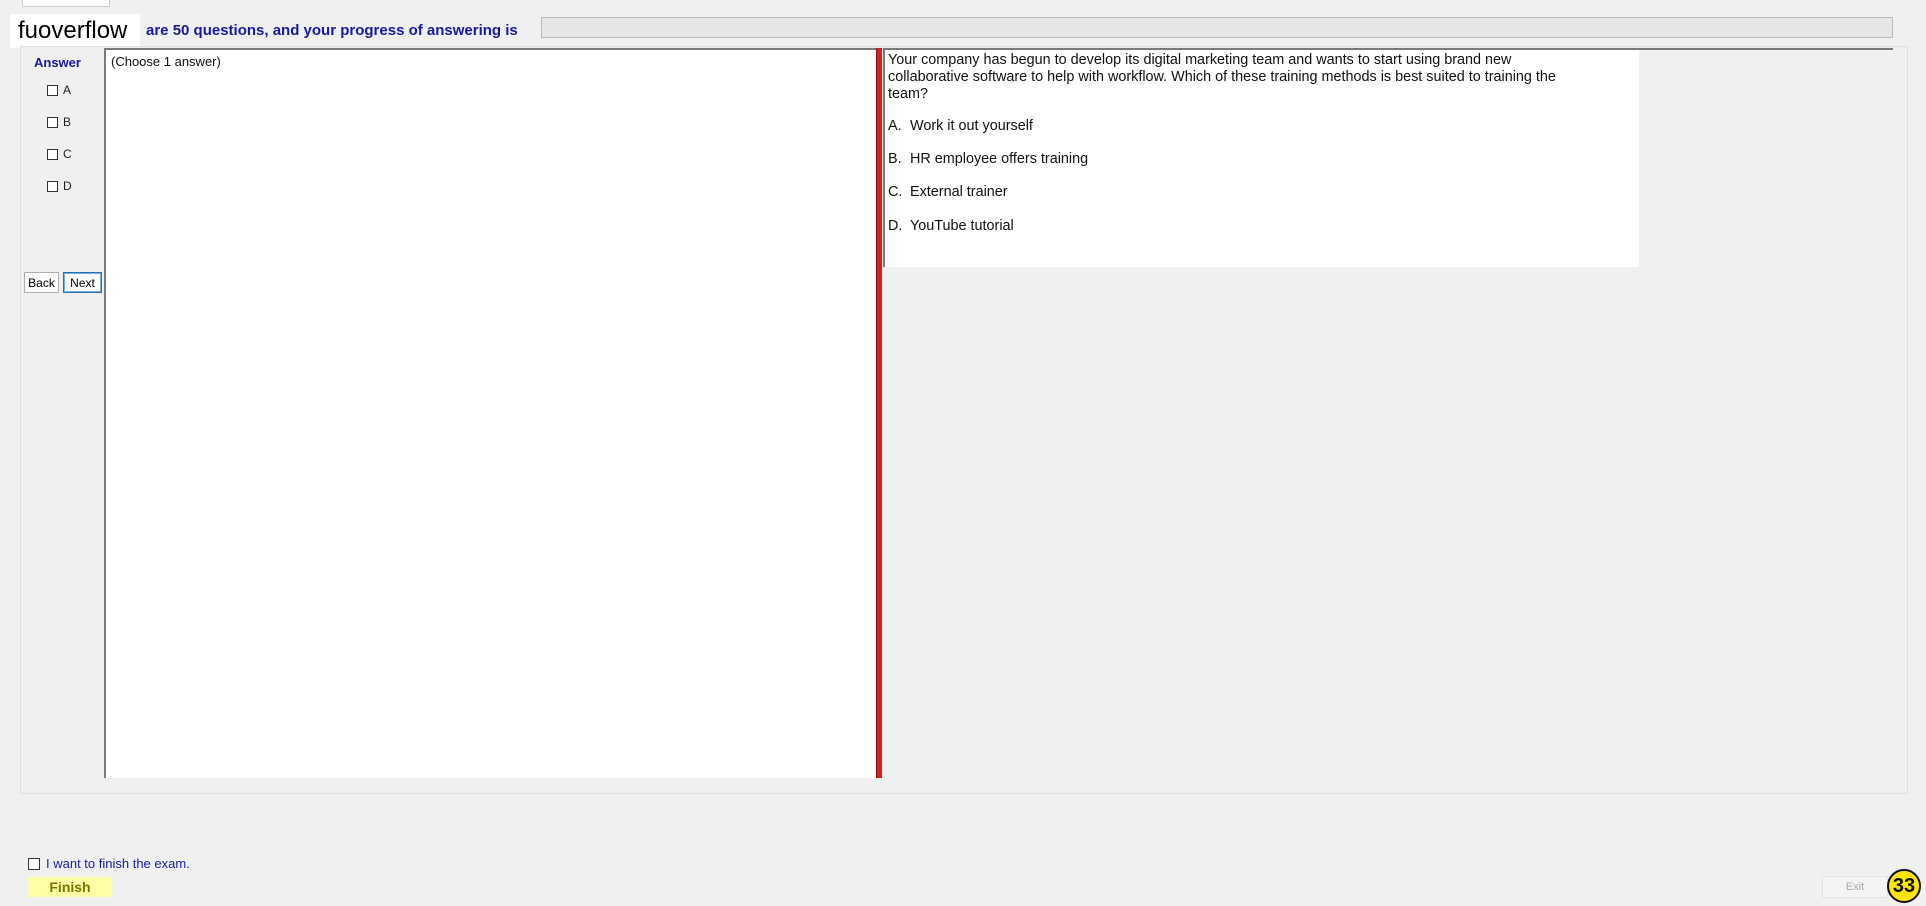 This screenshot has height=906, width=1926. I want to click on choice-d: D. YouTube tutorial, so click(951, 226).